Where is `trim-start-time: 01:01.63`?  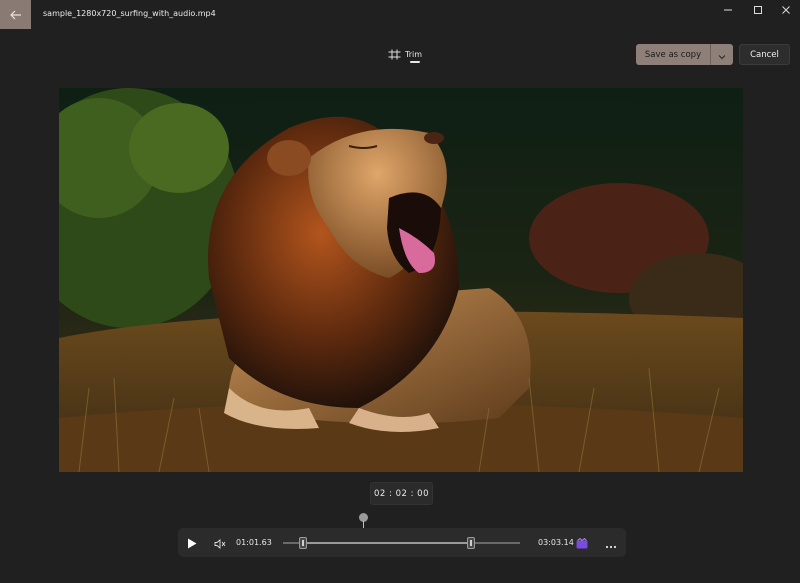
trim-start-time: 01:01.63 is located at coordinates (254, 542).